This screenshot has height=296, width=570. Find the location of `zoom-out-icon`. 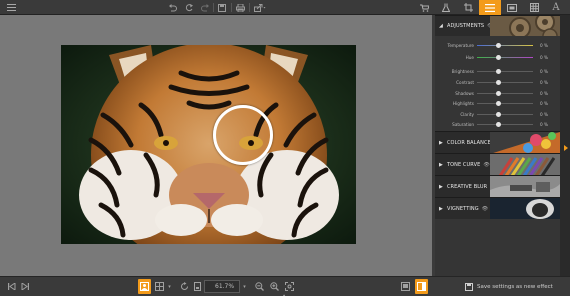

zoom-out-icon is located at coordinates (259, 286).